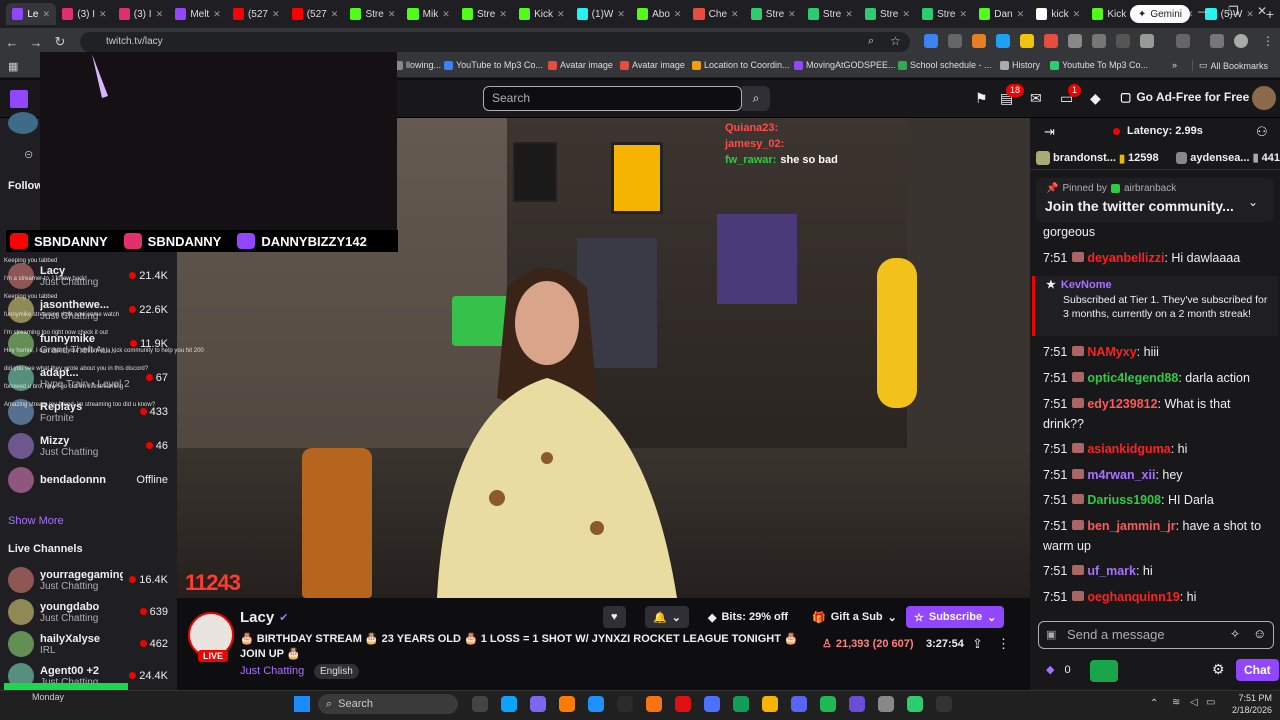  What do you see at coordinates (1241, 41) in the screenshot?
I see `profile-avatar` at bounding box center [1241, 41].